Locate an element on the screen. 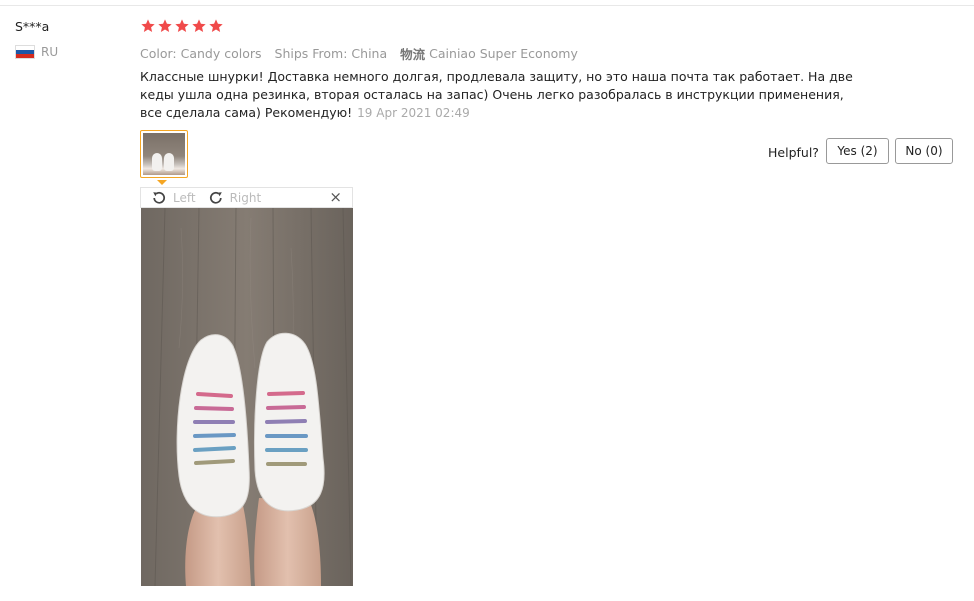 The height and width of the screenshot is (601, 974). country-code: RU is located at coordinates (50, 52).